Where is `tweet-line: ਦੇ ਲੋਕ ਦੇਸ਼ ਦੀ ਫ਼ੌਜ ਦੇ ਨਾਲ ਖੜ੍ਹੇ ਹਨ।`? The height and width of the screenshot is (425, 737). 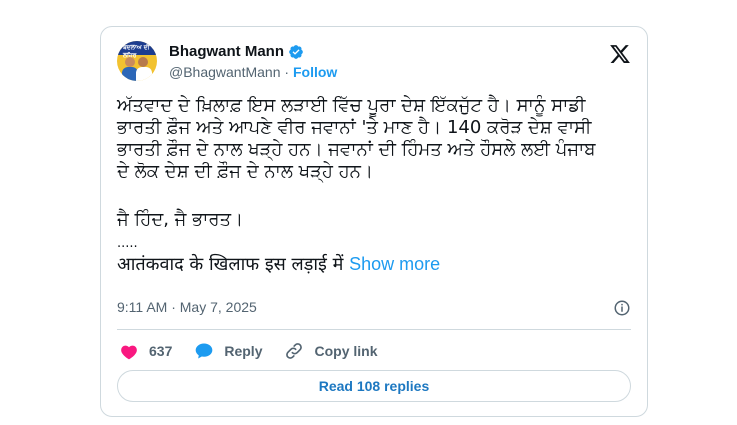 tweet-line: ਦੇ ਲੋਕ ਦੇਸ਼ ਦੀ ਫ਼ੌਜ ਦੇ ਨਾਲ ਖੜ੍ਹੇ ਹਨ। is located at coordinates (245, 171).